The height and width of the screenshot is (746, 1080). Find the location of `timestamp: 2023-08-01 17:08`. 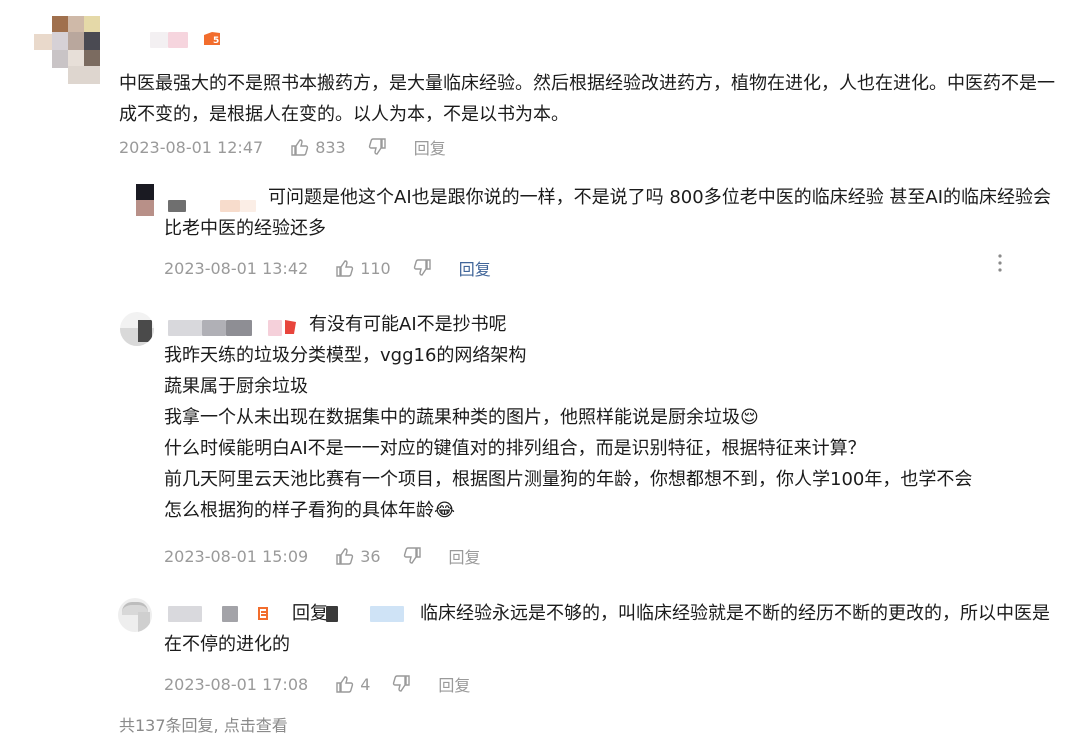

timestamp: 2023-08-01 17:08 is located at coordinates (236, 684).